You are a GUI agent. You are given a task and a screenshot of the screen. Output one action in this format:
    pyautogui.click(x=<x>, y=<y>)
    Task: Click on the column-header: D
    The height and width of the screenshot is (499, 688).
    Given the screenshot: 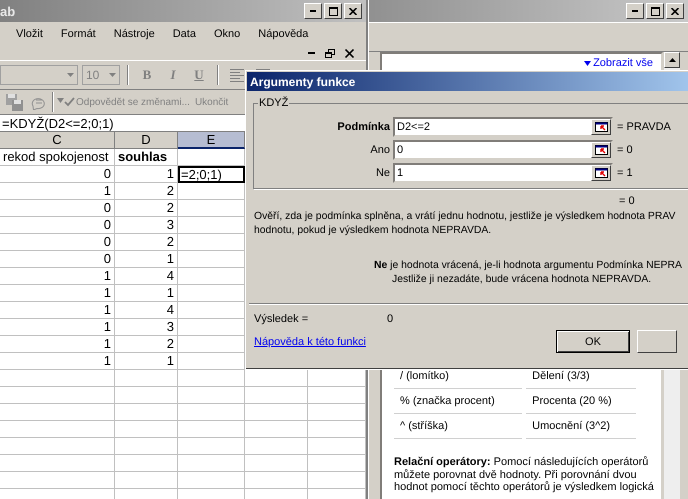 What is the action you would take?
    pyautogui.click(x=146, y=140)
    